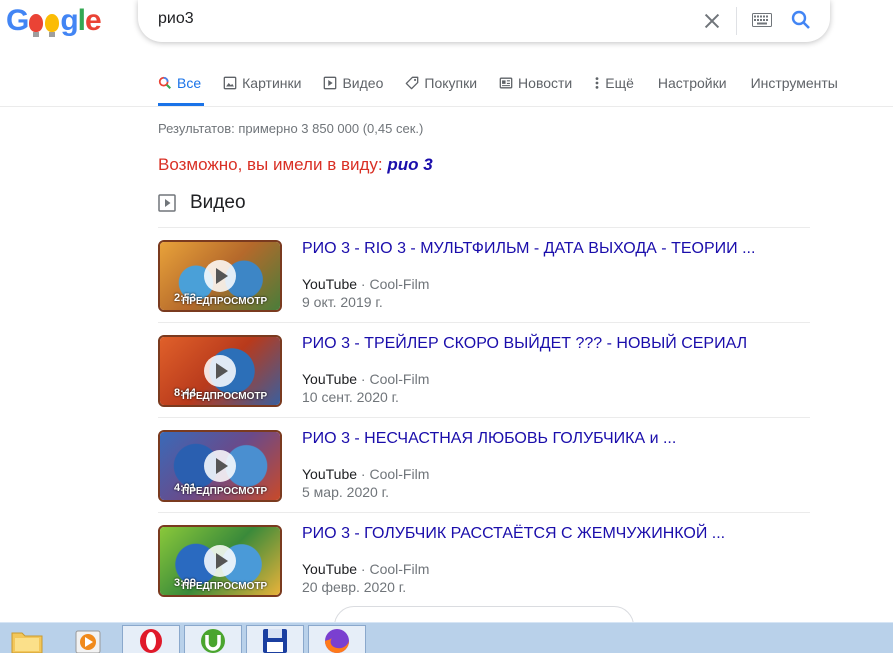 Image resolution: width=893 pixels, height=653 pixels. I want to click on tab-label: Видео, so click(363, 83).